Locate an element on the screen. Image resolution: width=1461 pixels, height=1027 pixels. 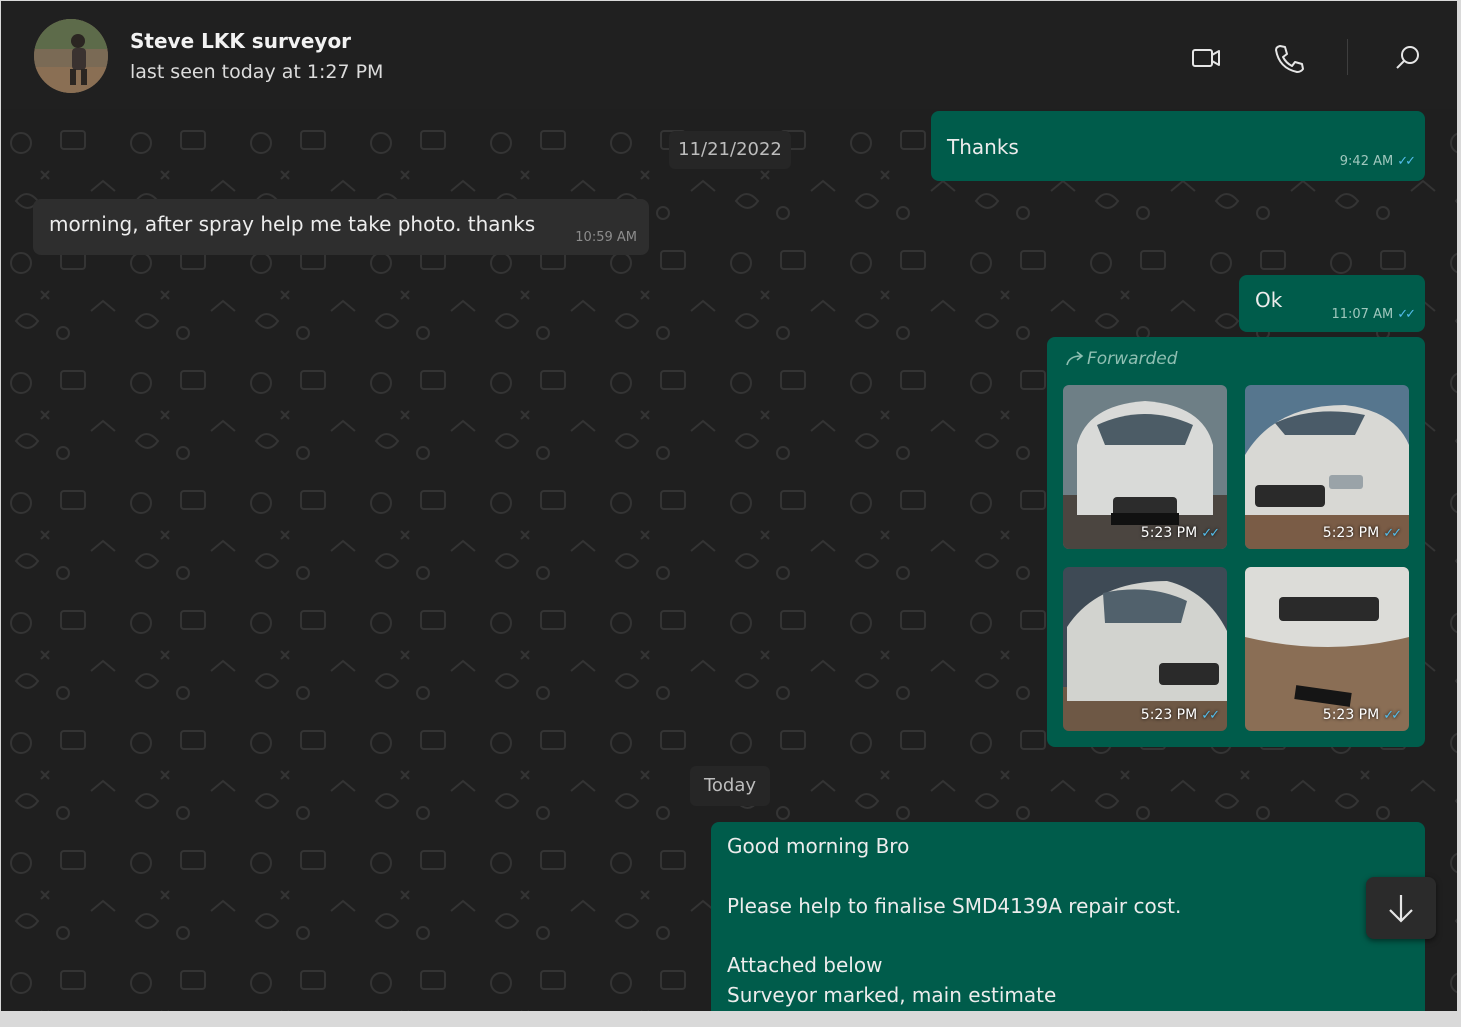
forwarded-text: Forwarded is located at coordinates (1132, 359).